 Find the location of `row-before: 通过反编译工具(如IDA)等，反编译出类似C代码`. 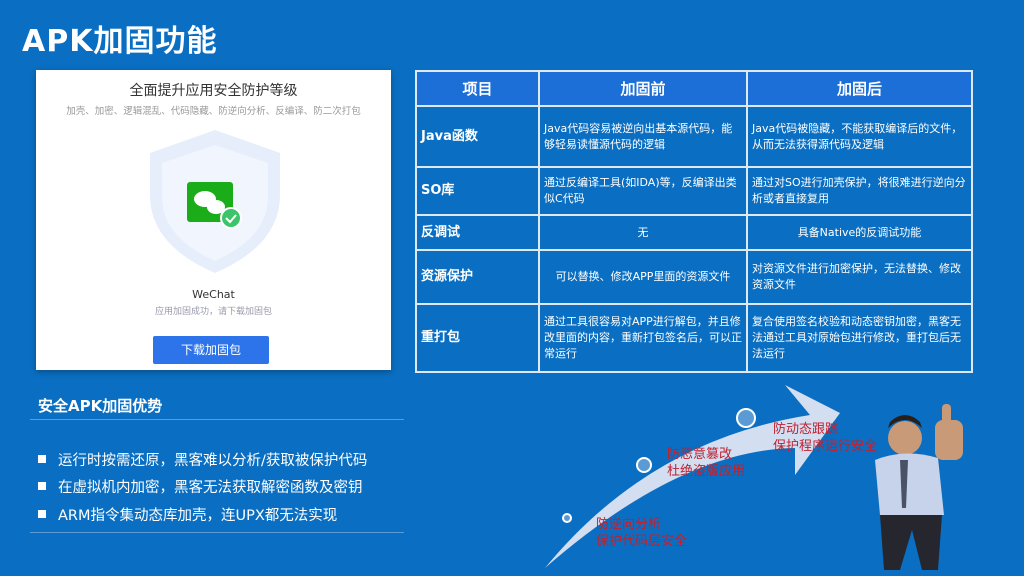

row-before: 通过反编译工具(如IDA)等，反编译出类似C代码 is located at coordinates (643, 191).